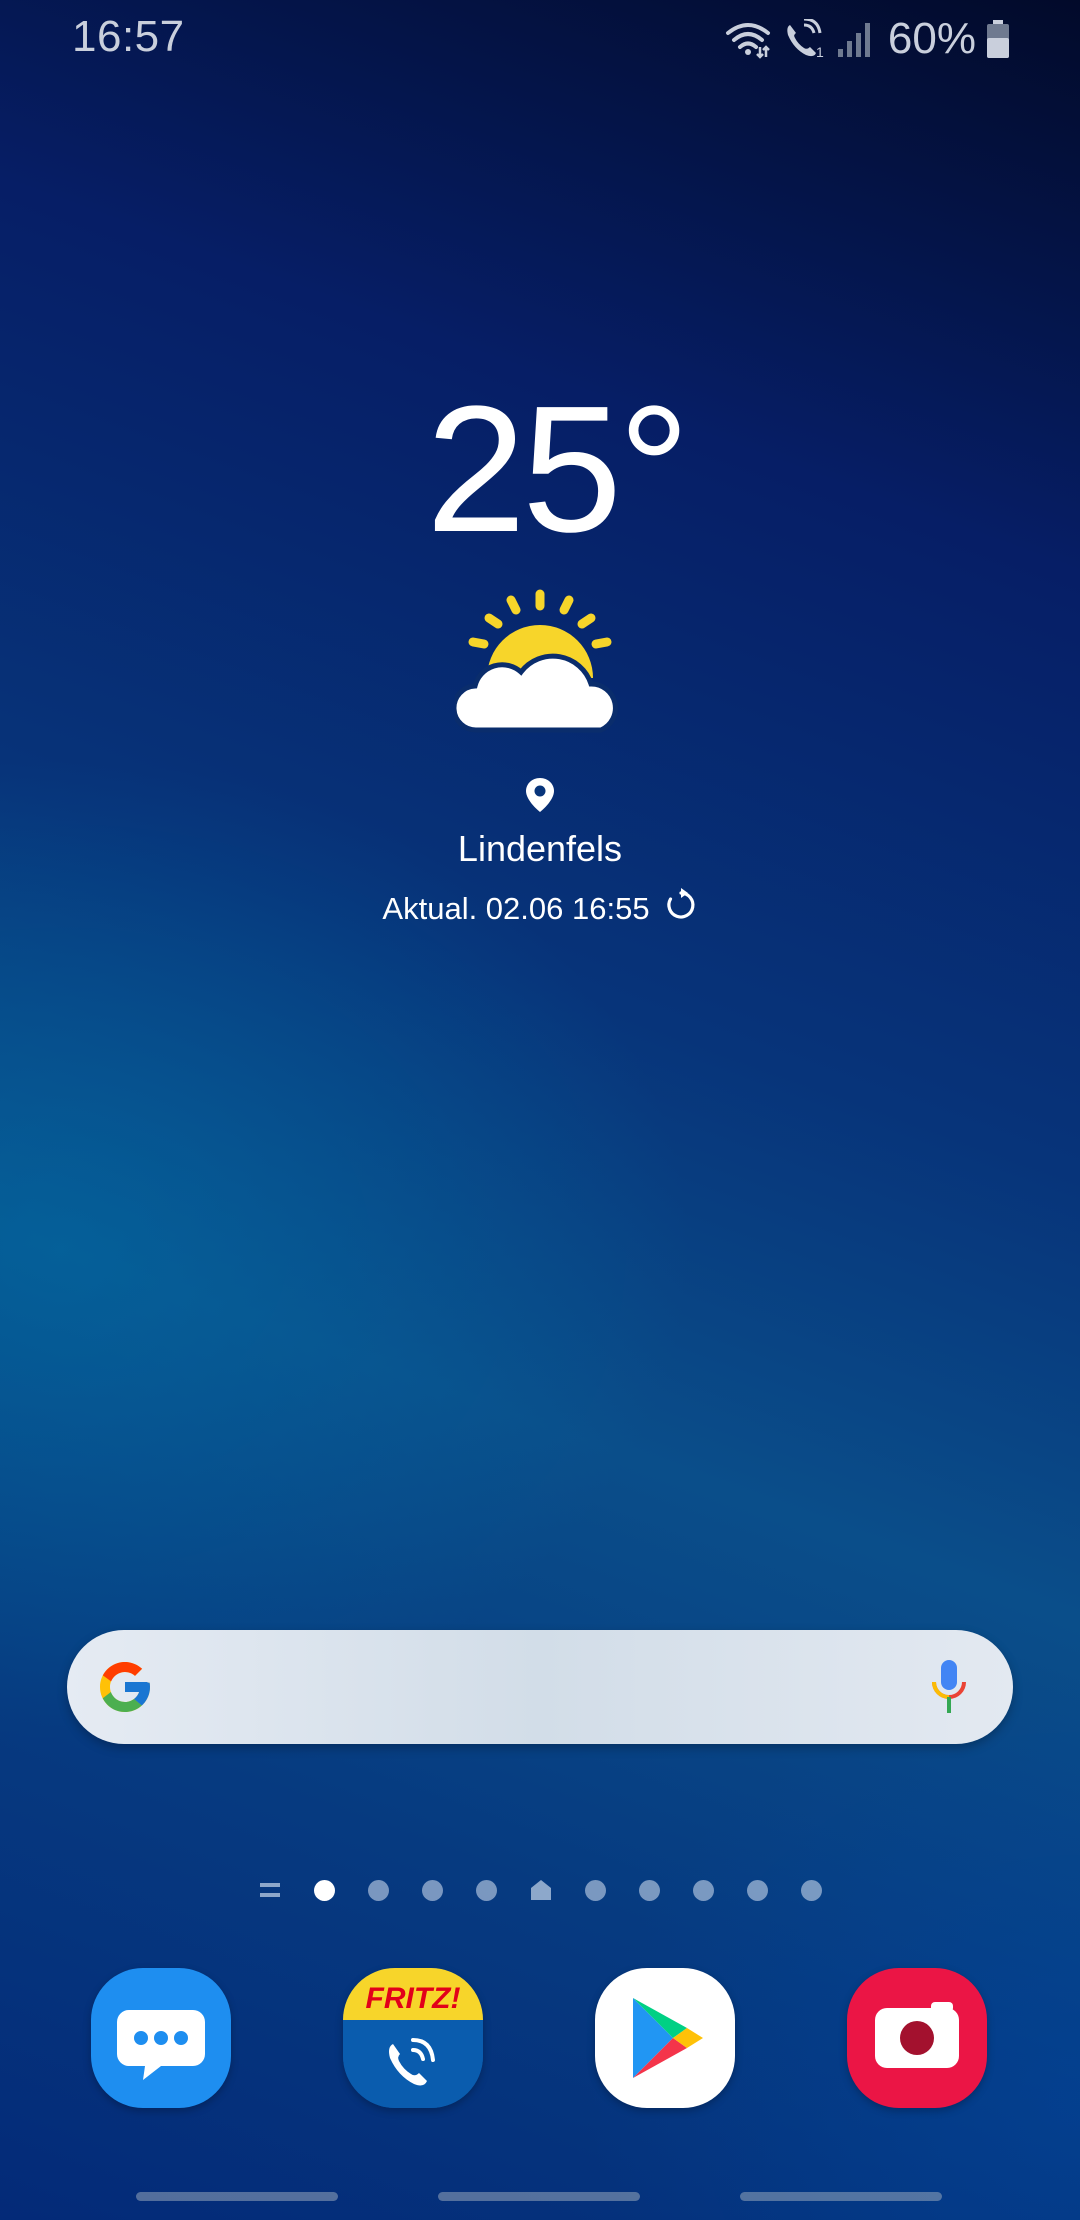 The image size is (1080, 2220). Describe the element at coordinates (161, 2059) in the screenshot. I see `messages-icon` at that location.